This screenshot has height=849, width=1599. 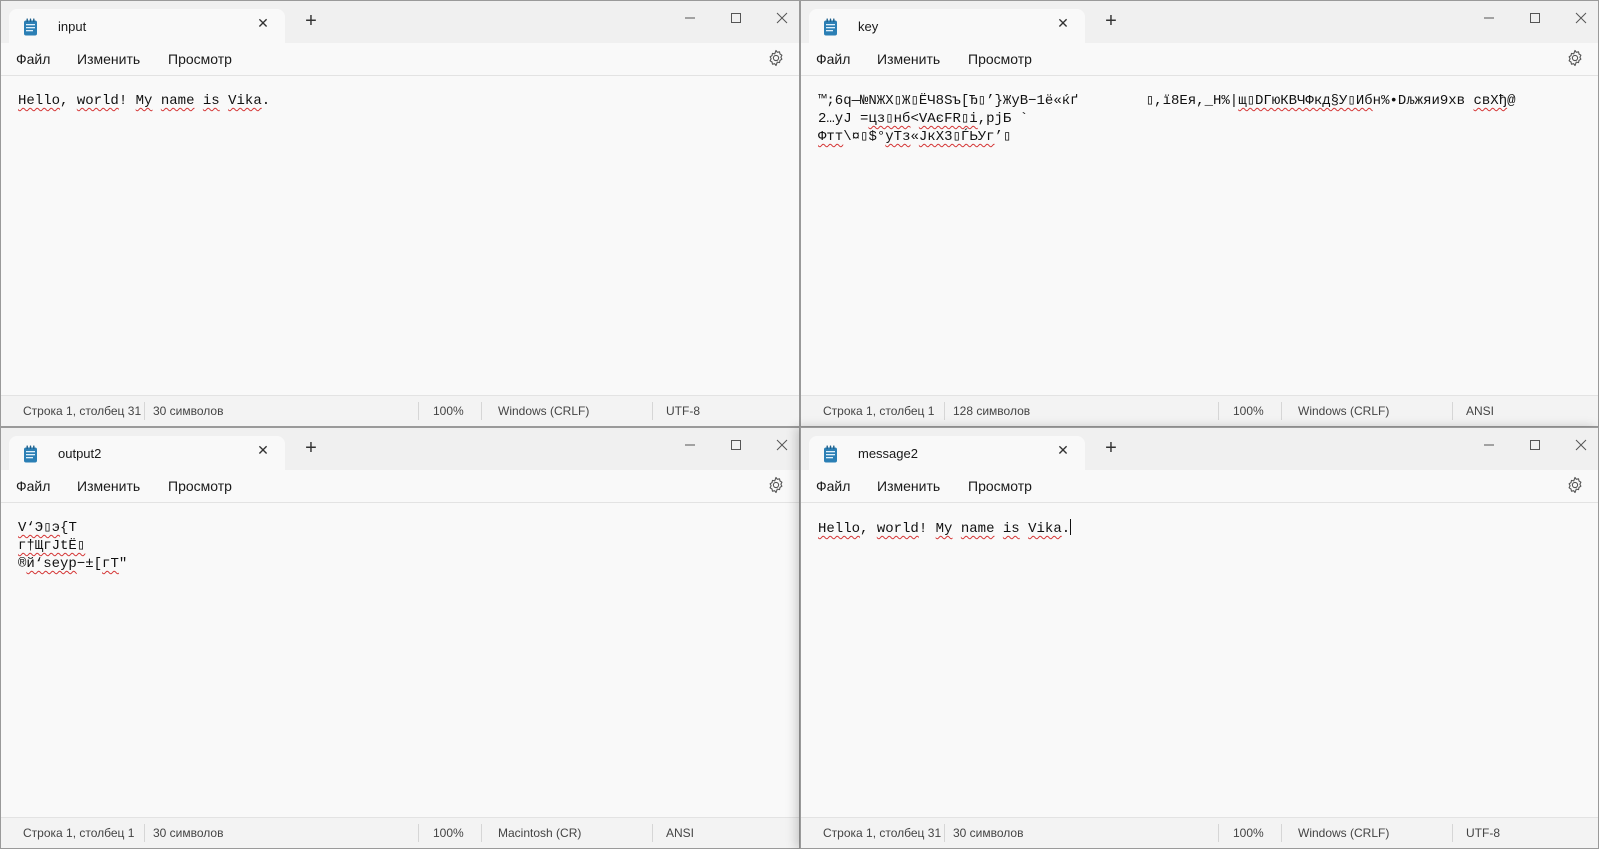 I want to click on text-line: V‘Э▯э{Т, so click(x=47, y=528).